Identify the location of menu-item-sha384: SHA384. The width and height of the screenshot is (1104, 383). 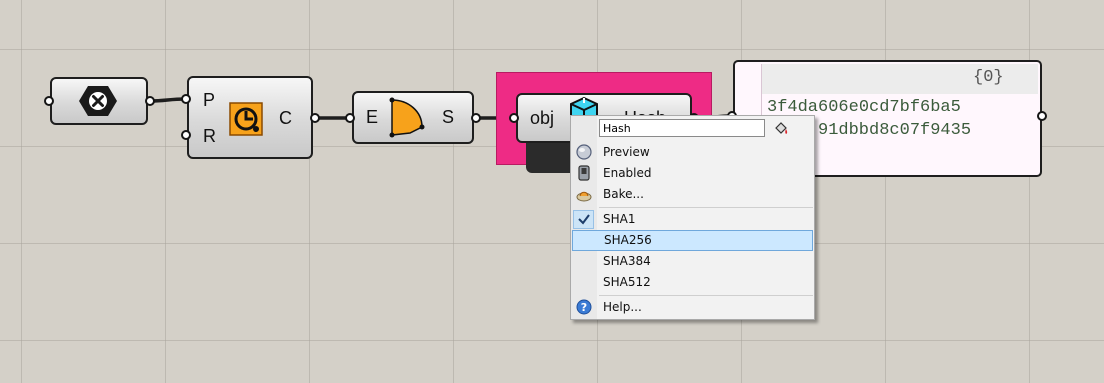
(692, 261).